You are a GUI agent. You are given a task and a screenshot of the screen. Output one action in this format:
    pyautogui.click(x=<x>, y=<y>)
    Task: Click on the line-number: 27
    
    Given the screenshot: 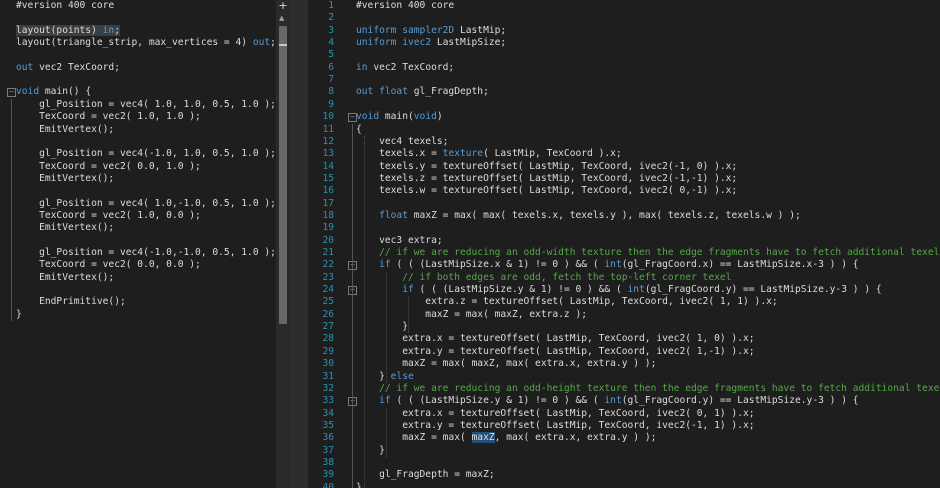 What is the action you would take?
    pyautogui.click(x=328, y=327)
    